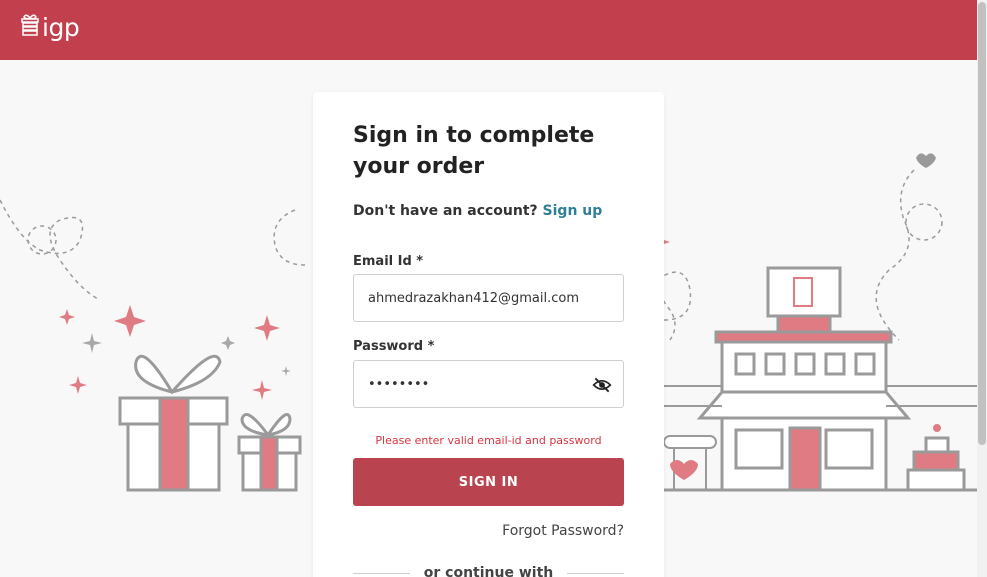 This screenshot has height=577, width=987. Describe the element at coordinates (488, 30) in the screenshot. I see `top-header-bar: igp` at that location.